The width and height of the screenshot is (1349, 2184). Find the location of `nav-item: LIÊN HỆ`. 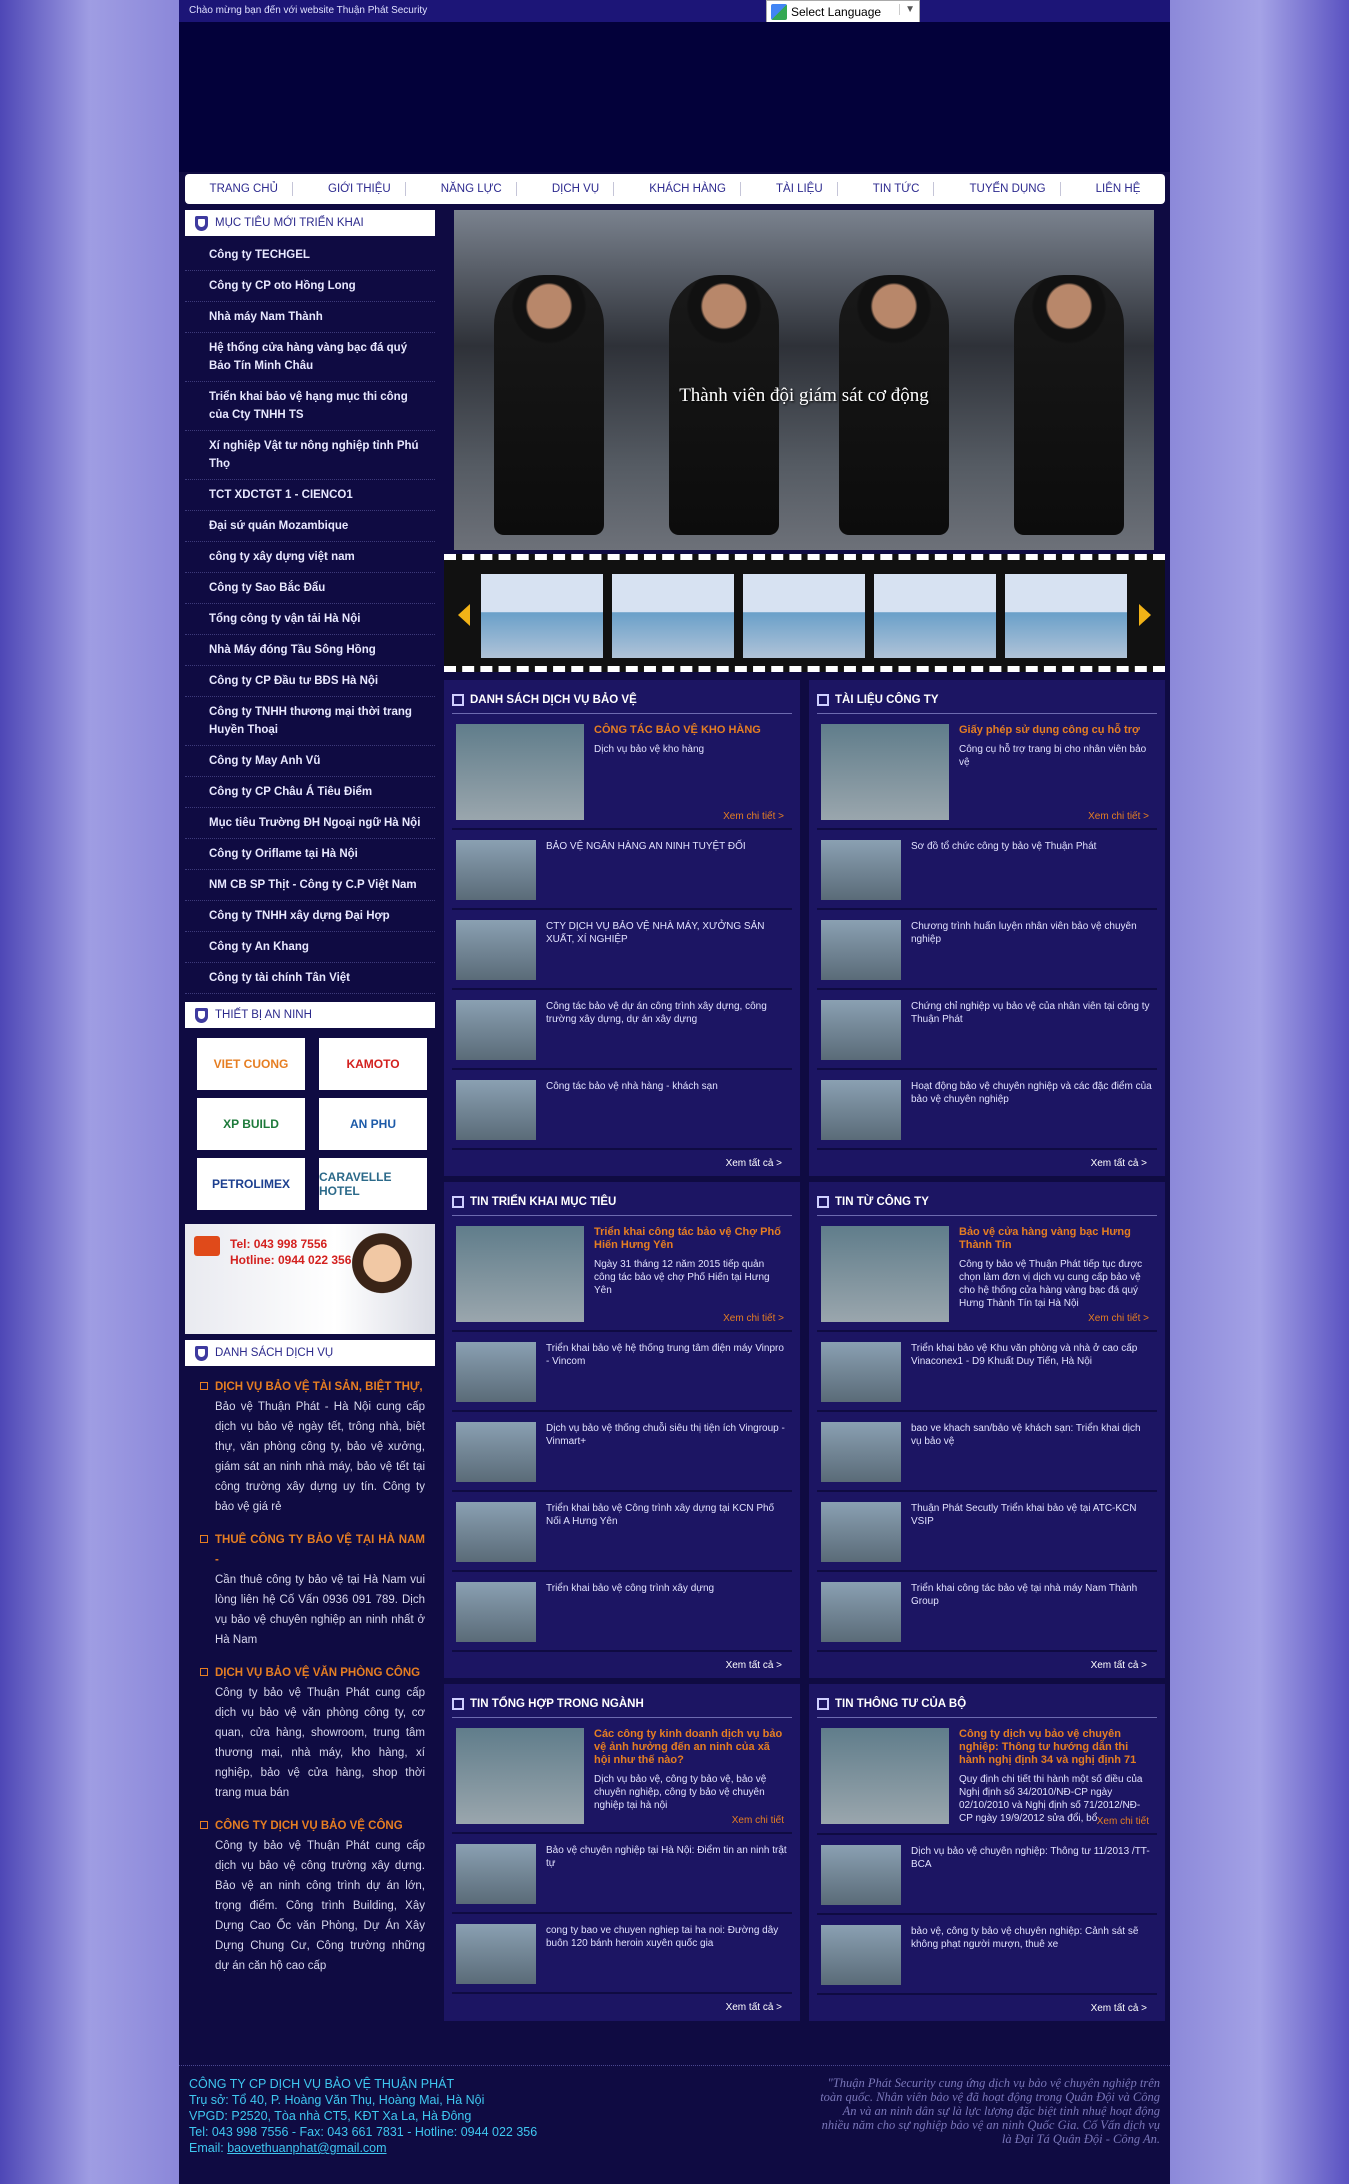

nav-item: LIÊN HỆ is located at coordinates (1118, 189).